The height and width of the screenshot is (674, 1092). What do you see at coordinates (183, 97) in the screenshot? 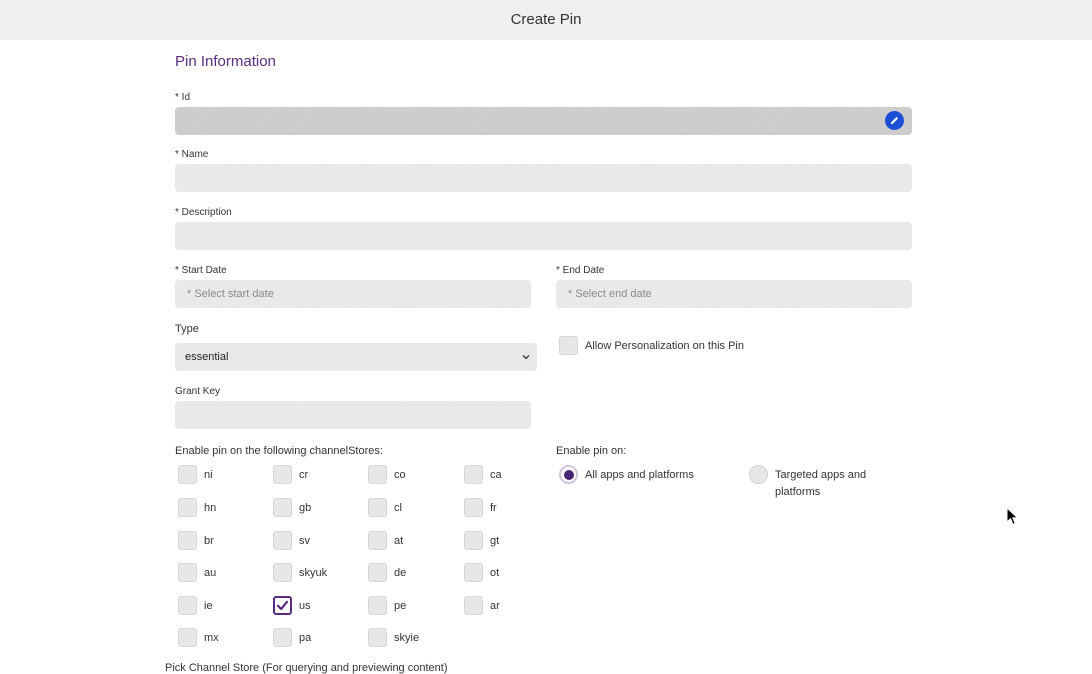
I see `id-label: * Id` at bounding box center [183, 97].